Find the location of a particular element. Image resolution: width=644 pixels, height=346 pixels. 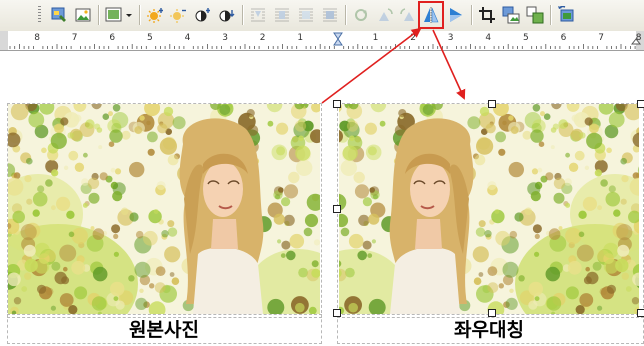

wrap-behind-button is located at coordinates (306, 15).